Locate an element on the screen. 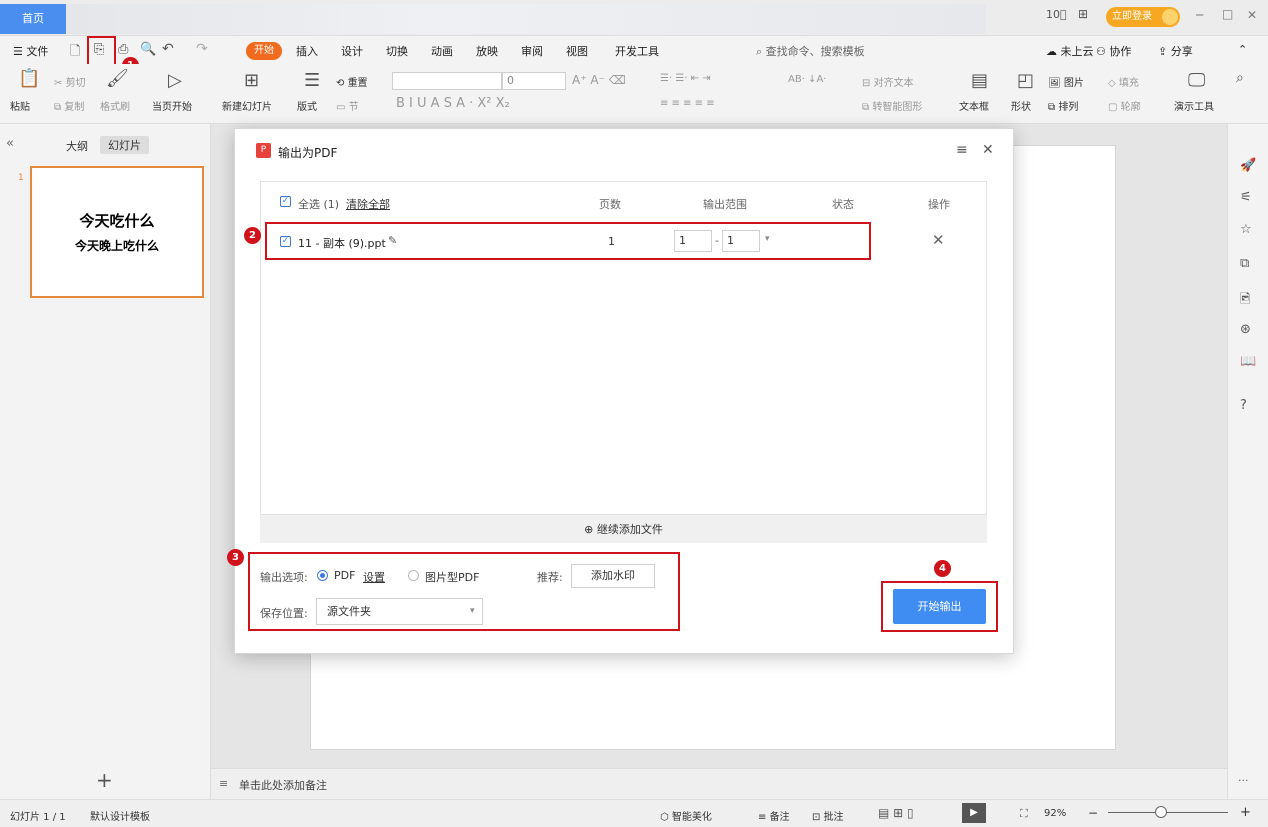 The height and width of the screenshot is (827, 1268). arrange-button: ⧉ 排列 is located at coordinates (1063, 105).